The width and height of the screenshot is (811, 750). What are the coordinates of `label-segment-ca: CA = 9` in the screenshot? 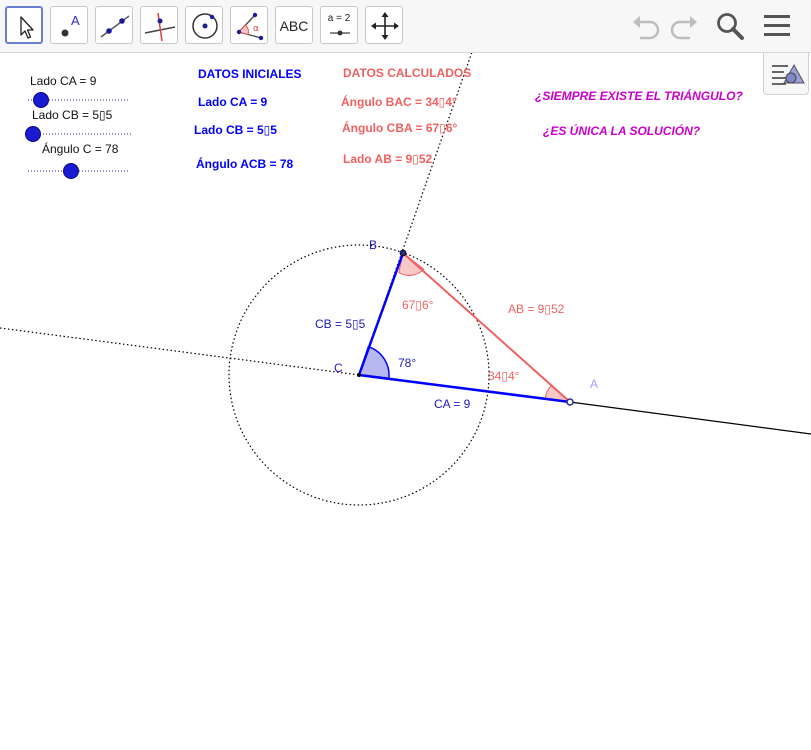 It's located at (452, 404).